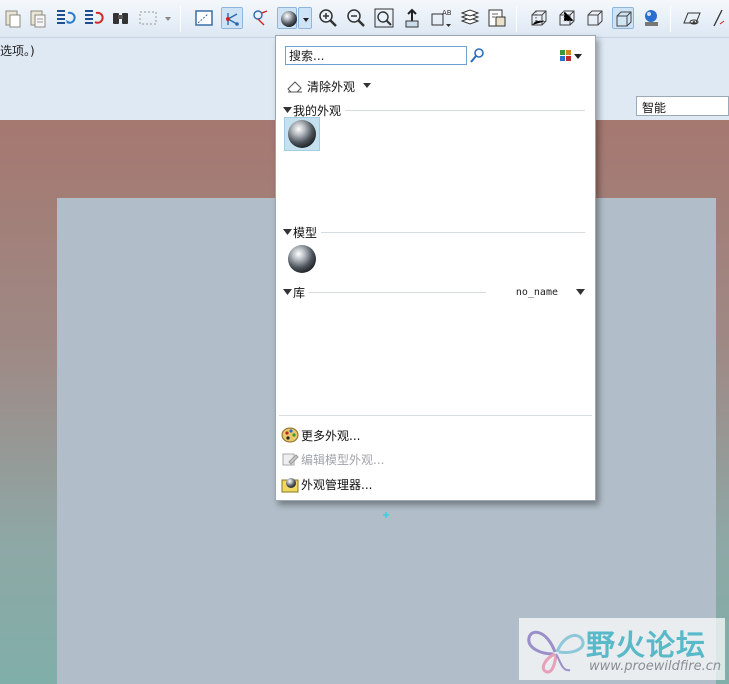 This screenshot has height=684, width=729. Describe the element at coordinates (38, 18) in the screenshot. I see `paste-special-icon` at that location.